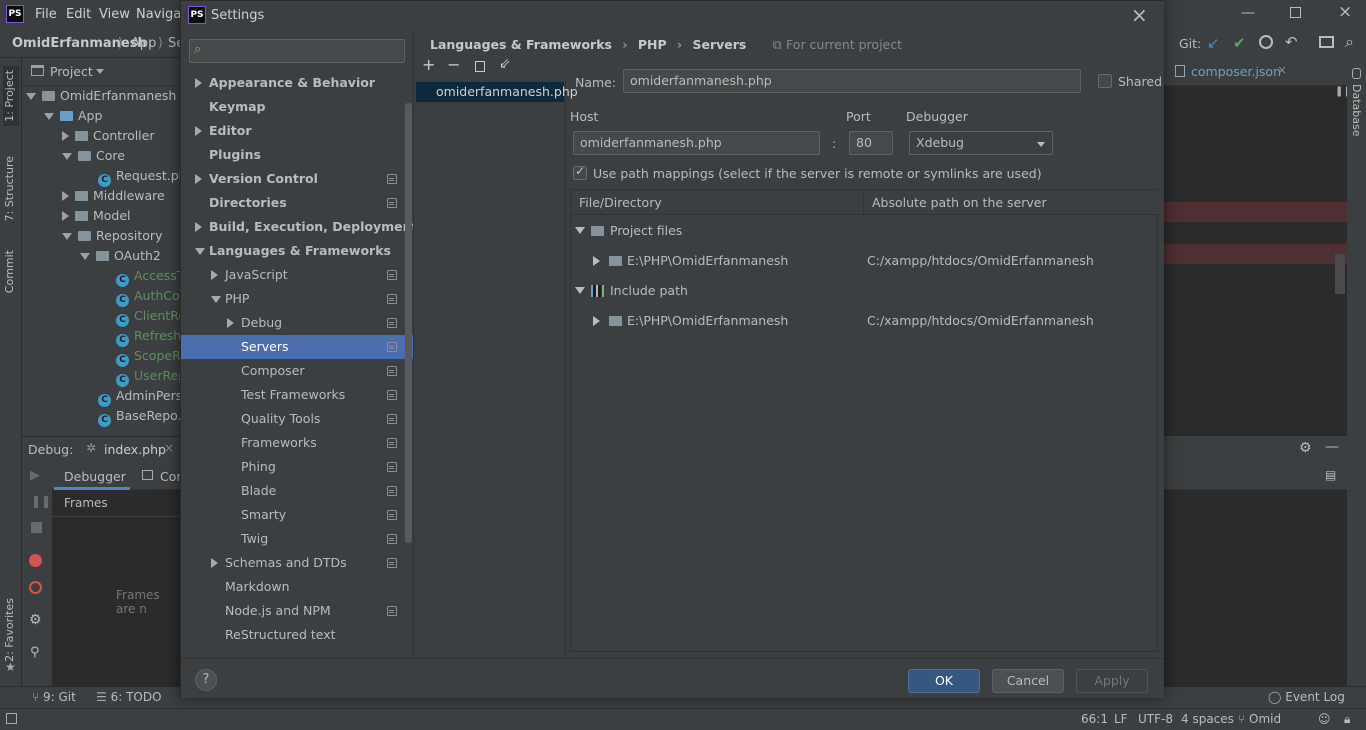 This screenshot has height=730, width=1366. I want to click on settings-icon: ⚙, so click(35, 620).